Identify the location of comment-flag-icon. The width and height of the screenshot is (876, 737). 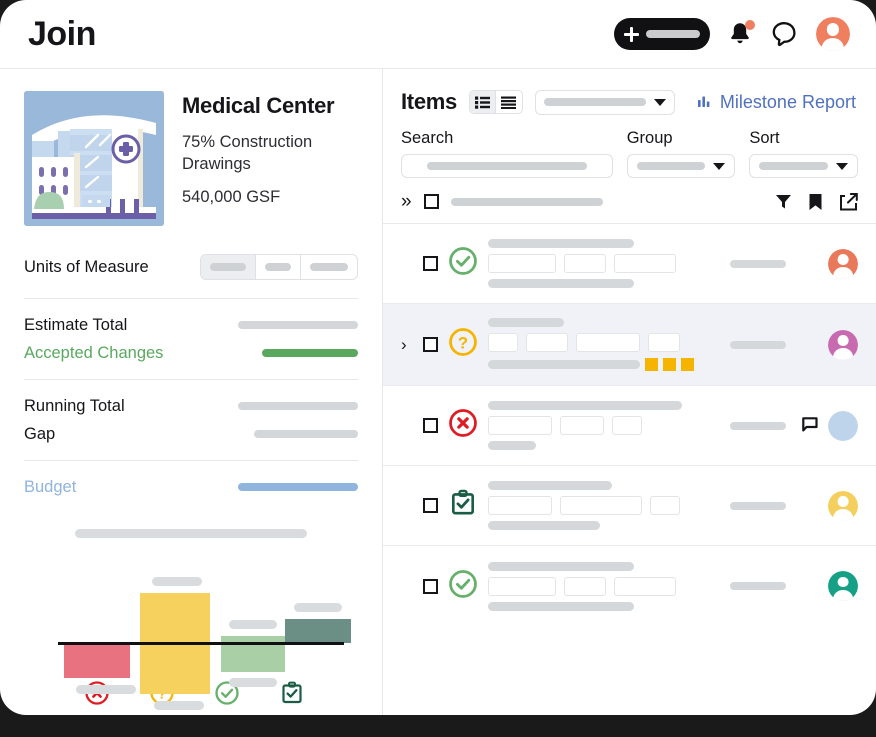
(810, 425).